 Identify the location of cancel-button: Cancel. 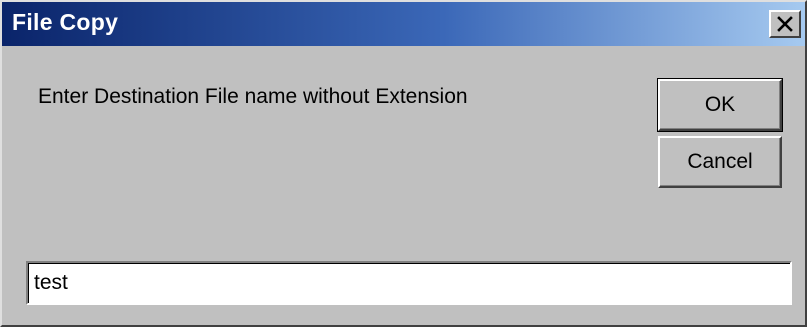
(720, 162).